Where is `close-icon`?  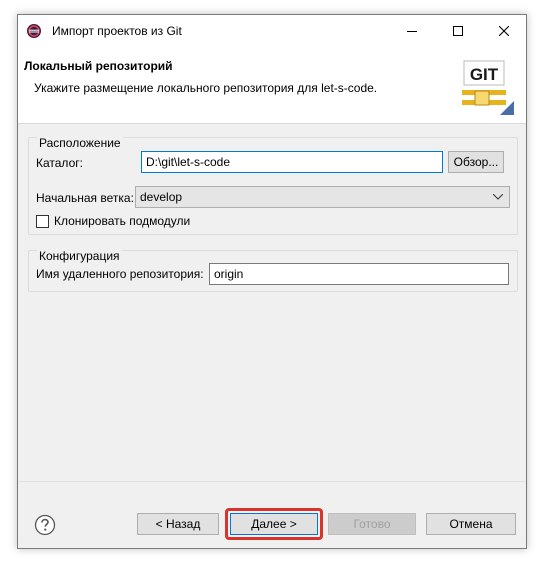 close-icon is located at coordinates (504, 31).